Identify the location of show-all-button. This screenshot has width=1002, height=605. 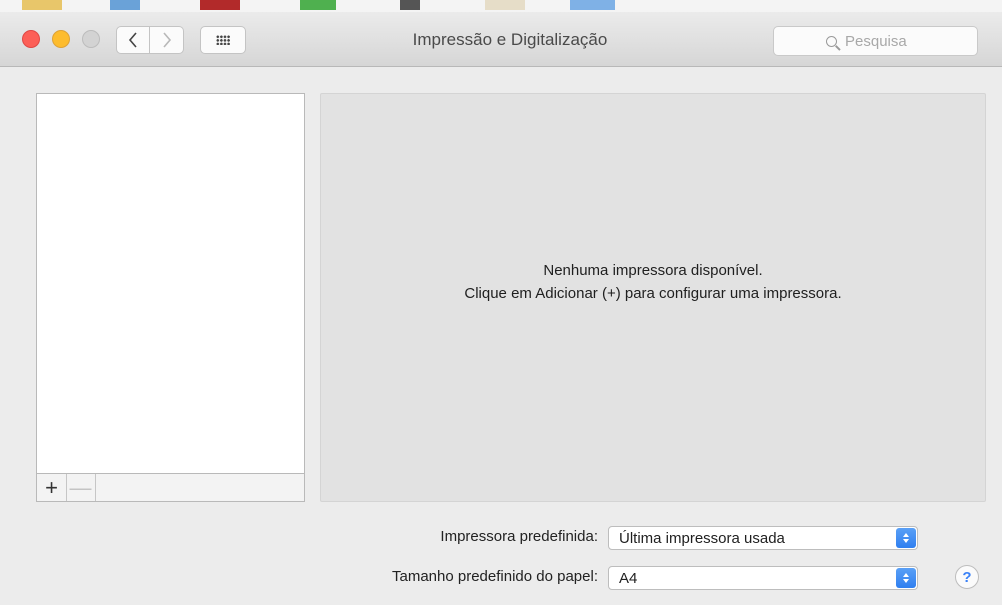
(223, 40).